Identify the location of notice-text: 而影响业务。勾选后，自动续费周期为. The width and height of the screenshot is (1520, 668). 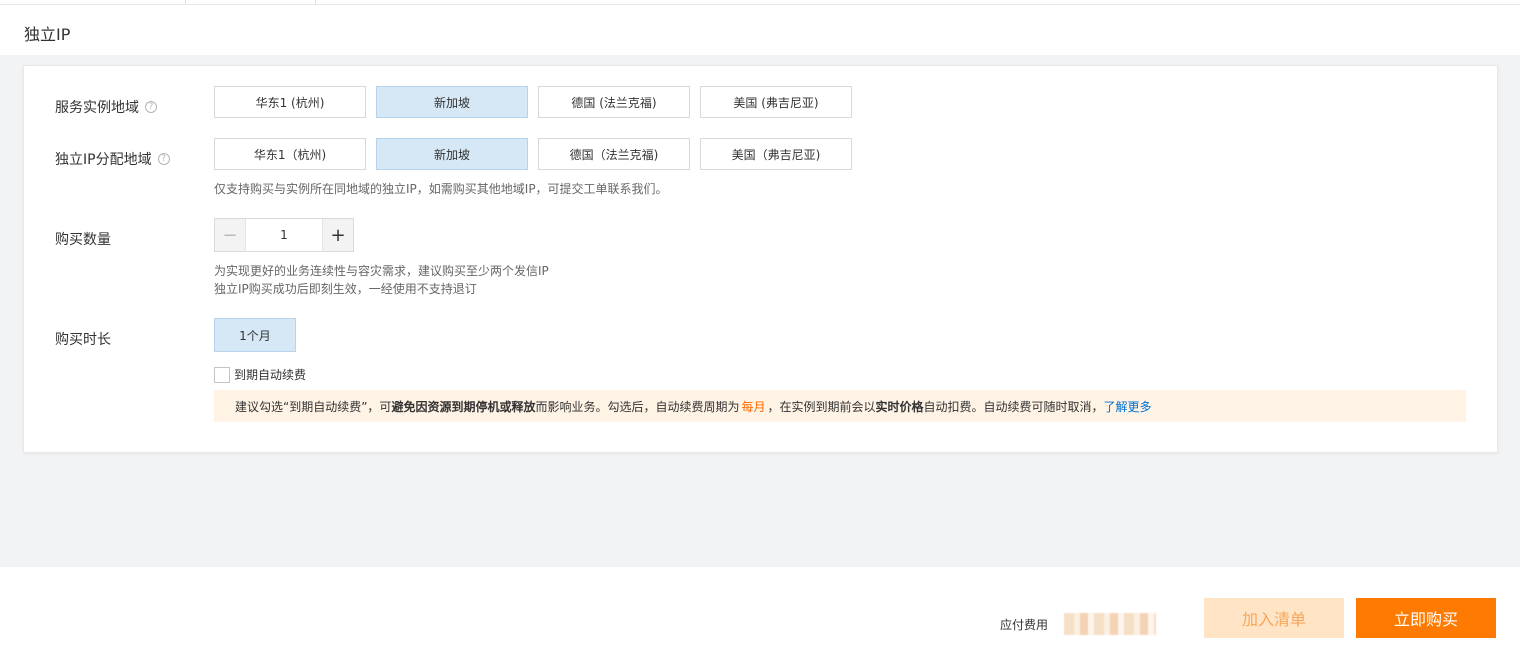
(637, 406).